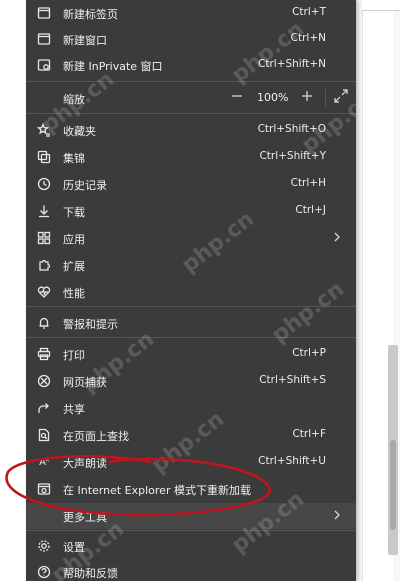  What do you see at coordinates (191, 570) in the screenshot?
I see `menu-item-help: 帮助和反馈` at bounding box center [191, 570].